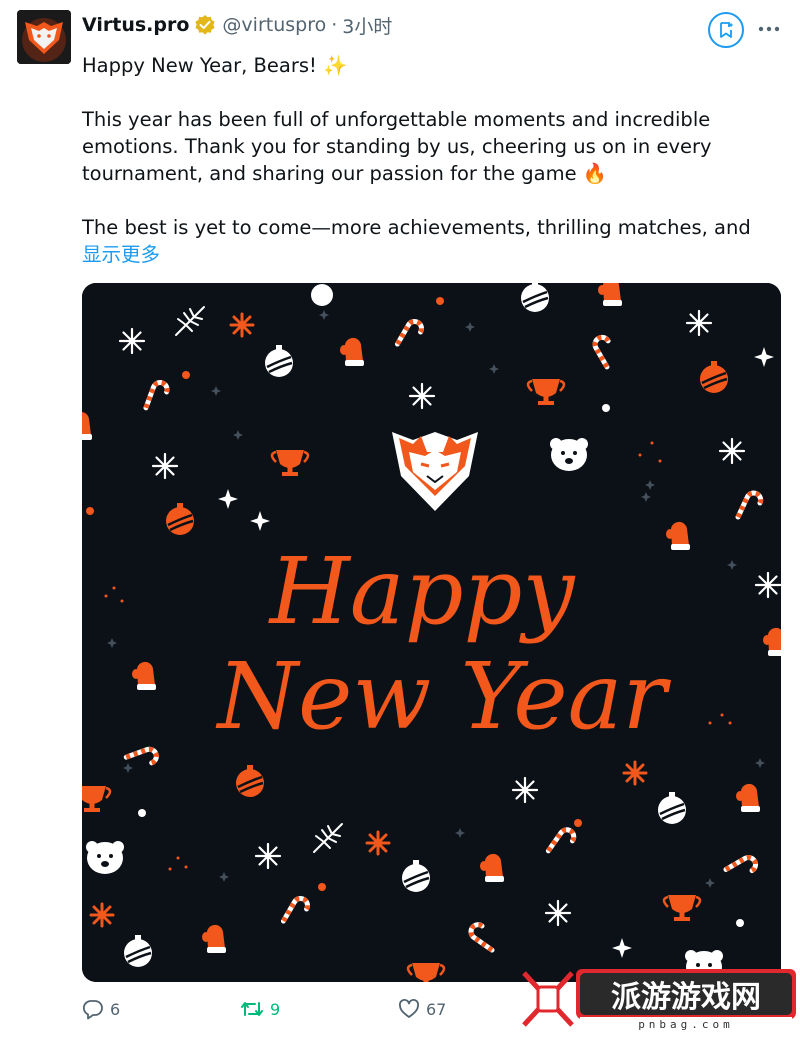 The image size is (800, 1037). Describe the element at coordinates (432, 254) in the screenshot. I see `show-more-link: 显示更多` at that location.